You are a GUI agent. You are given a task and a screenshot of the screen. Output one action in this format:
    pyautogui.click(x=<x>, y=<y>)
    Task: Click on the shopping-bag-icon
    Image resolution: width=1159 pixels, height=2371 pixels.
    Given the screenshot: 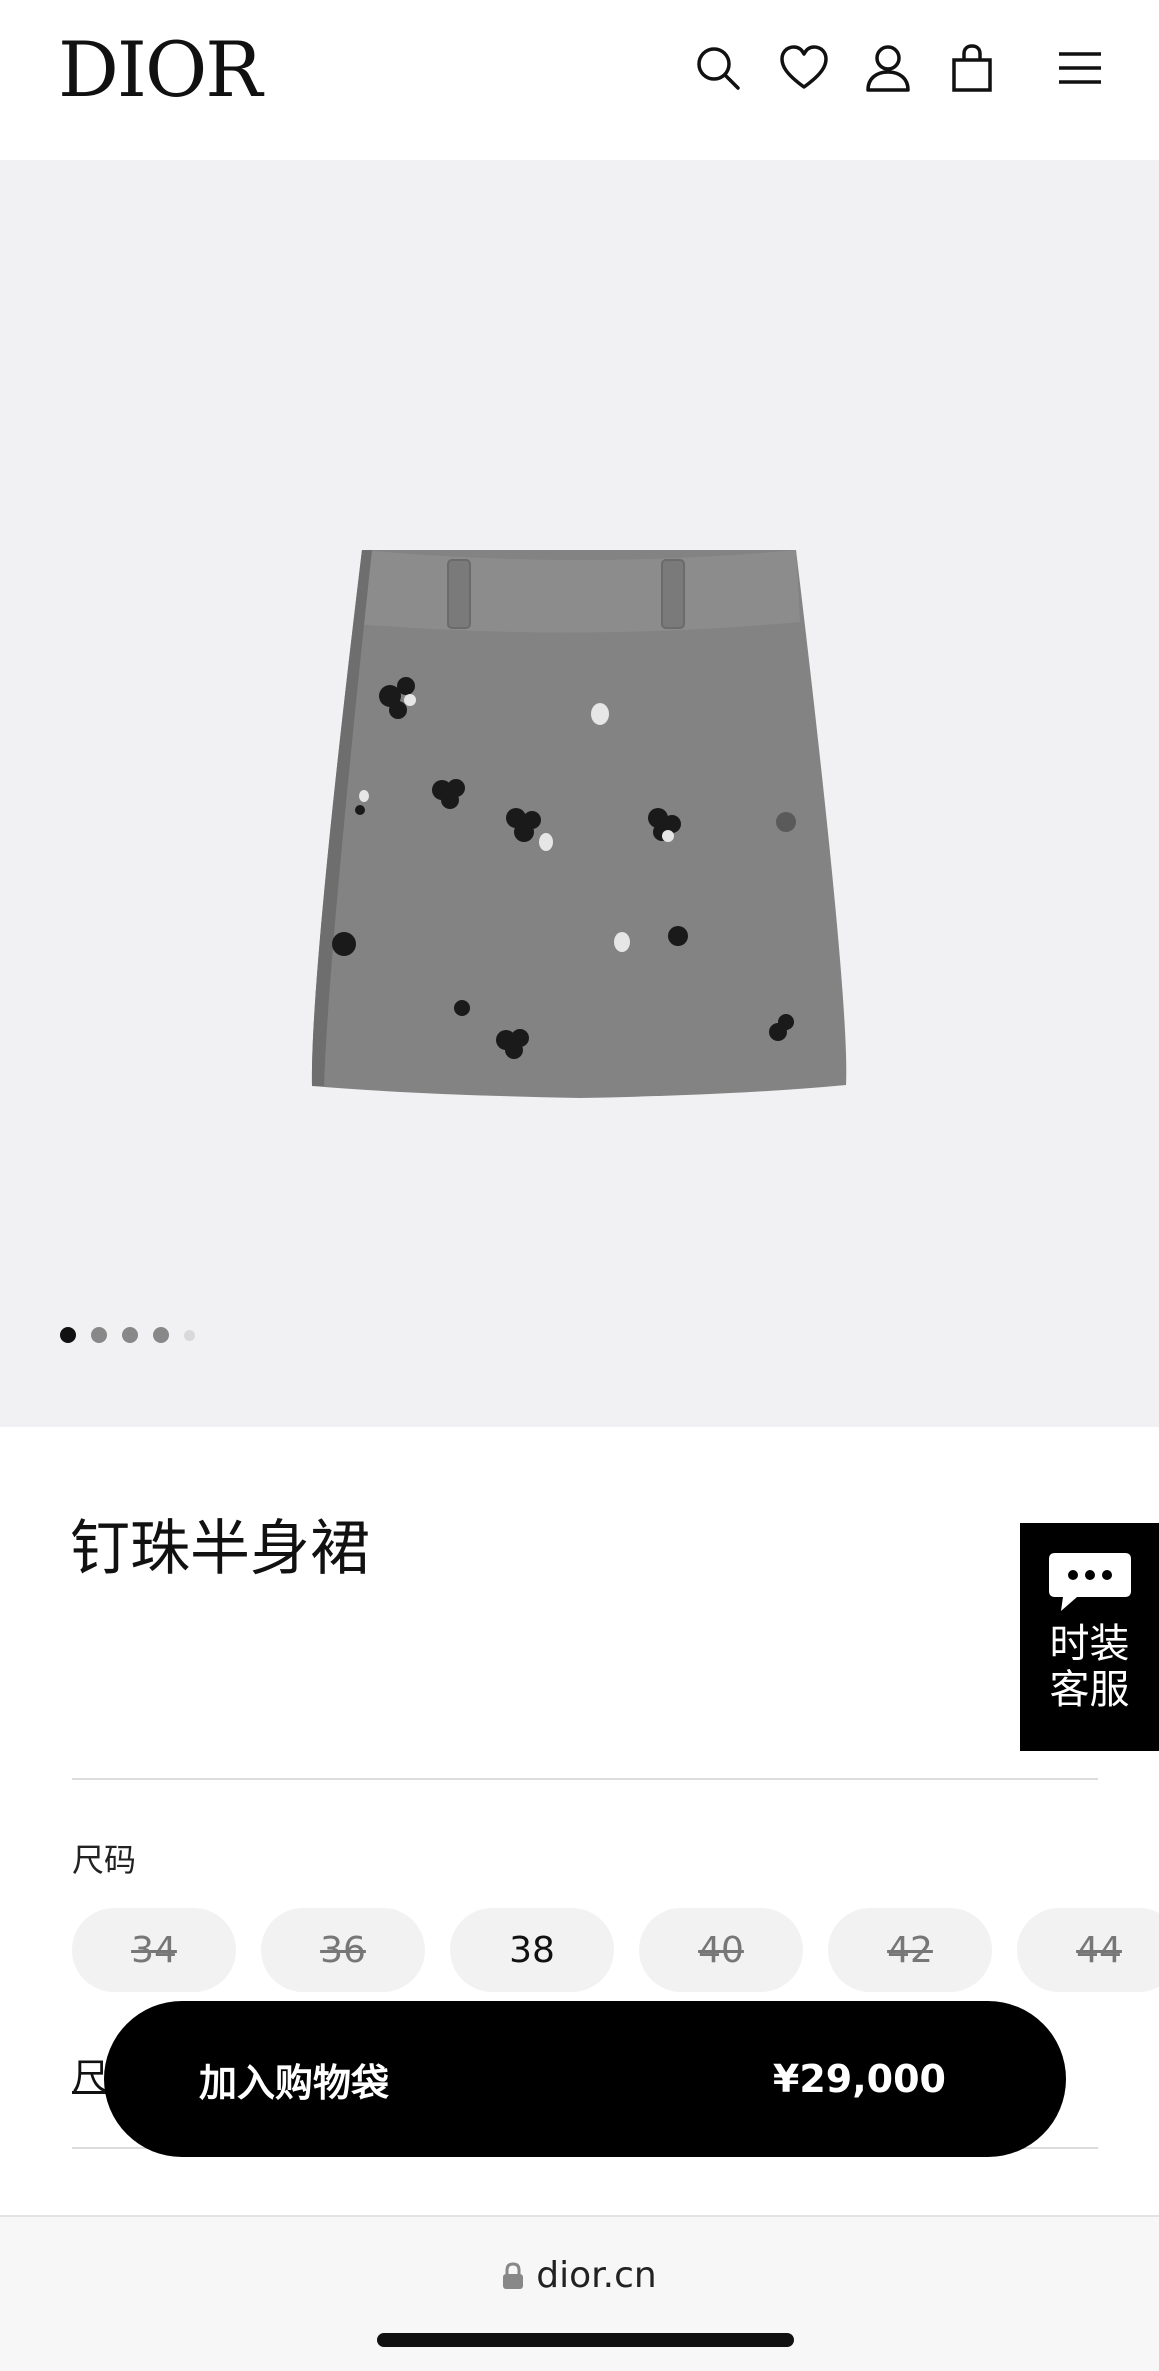 What is the action you would take?
    pyautogui.click(x=972, y=68)
    